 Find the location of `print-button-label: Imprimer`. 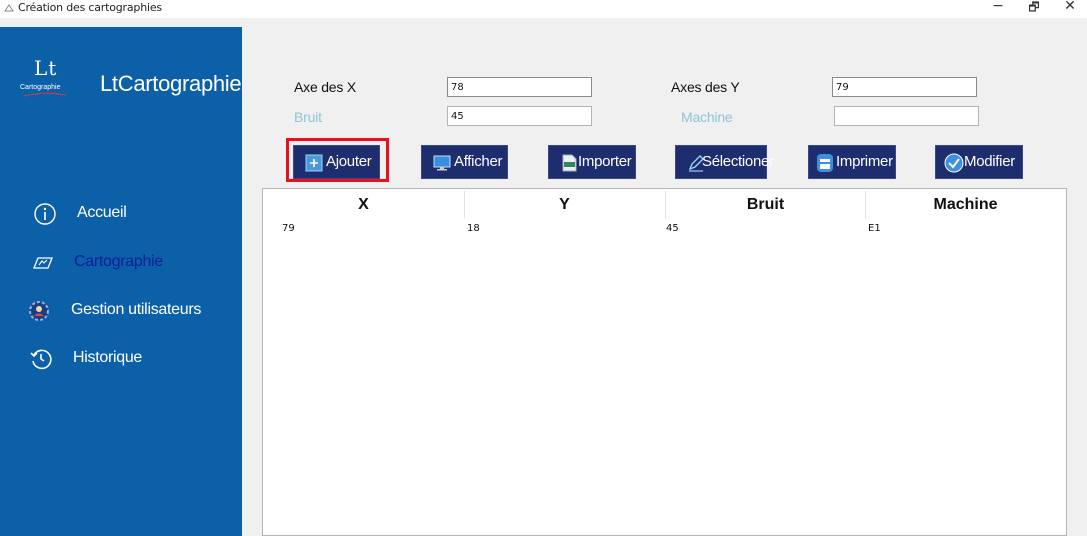

print-button-label: Imprimer is located at coordinates (864, 161).